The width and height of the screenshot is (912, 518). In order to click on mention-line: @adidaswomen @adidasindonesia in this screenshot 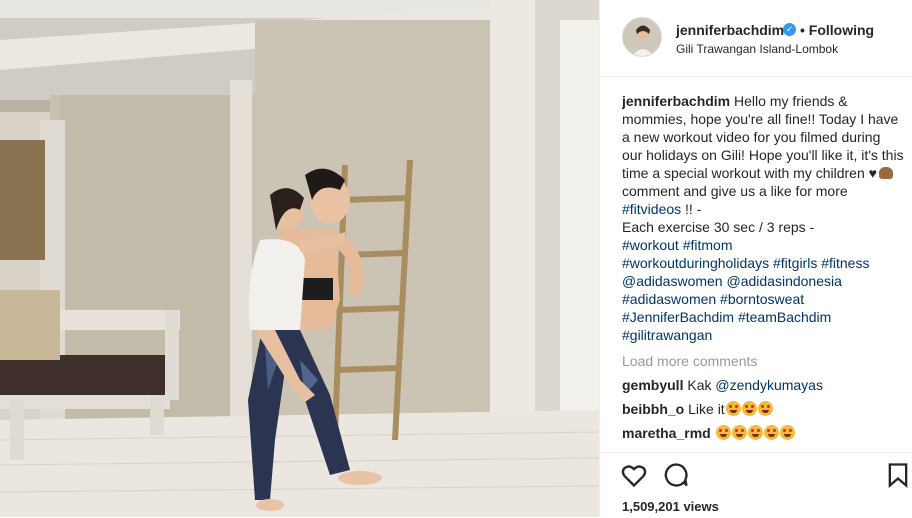, I will do `click(732, 281)`.